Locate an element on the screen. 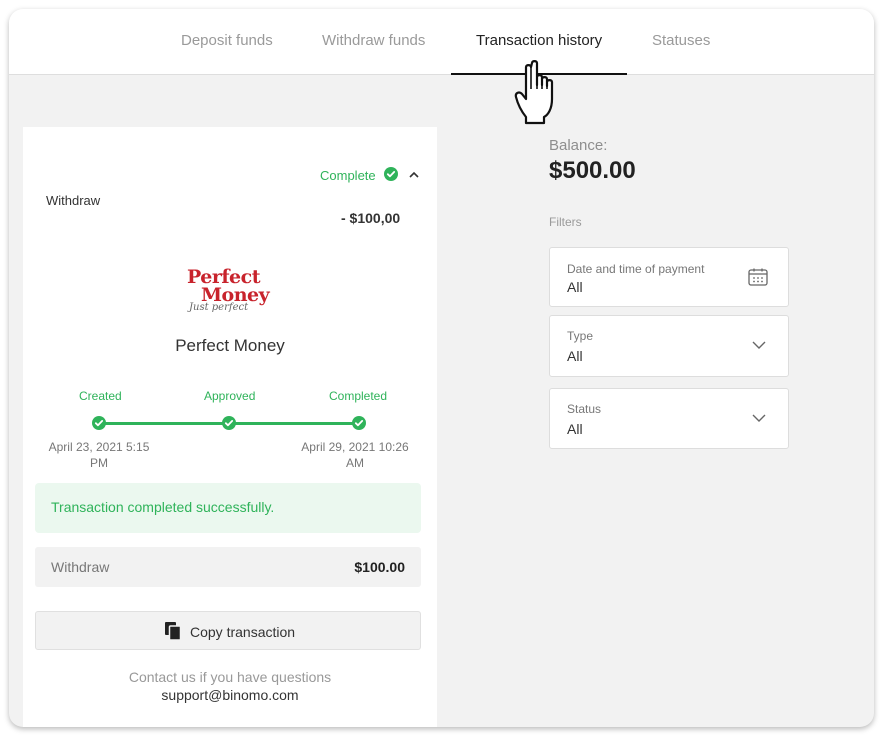 This screenshot has width=887, height=743. type-filter-value: All is located at coordinates (575, 356).